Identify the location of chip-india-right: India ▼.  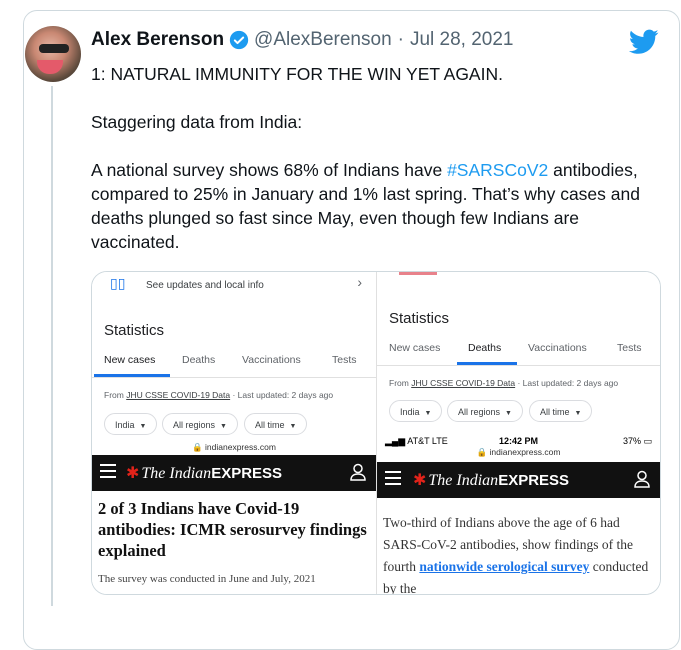
(416, 411).